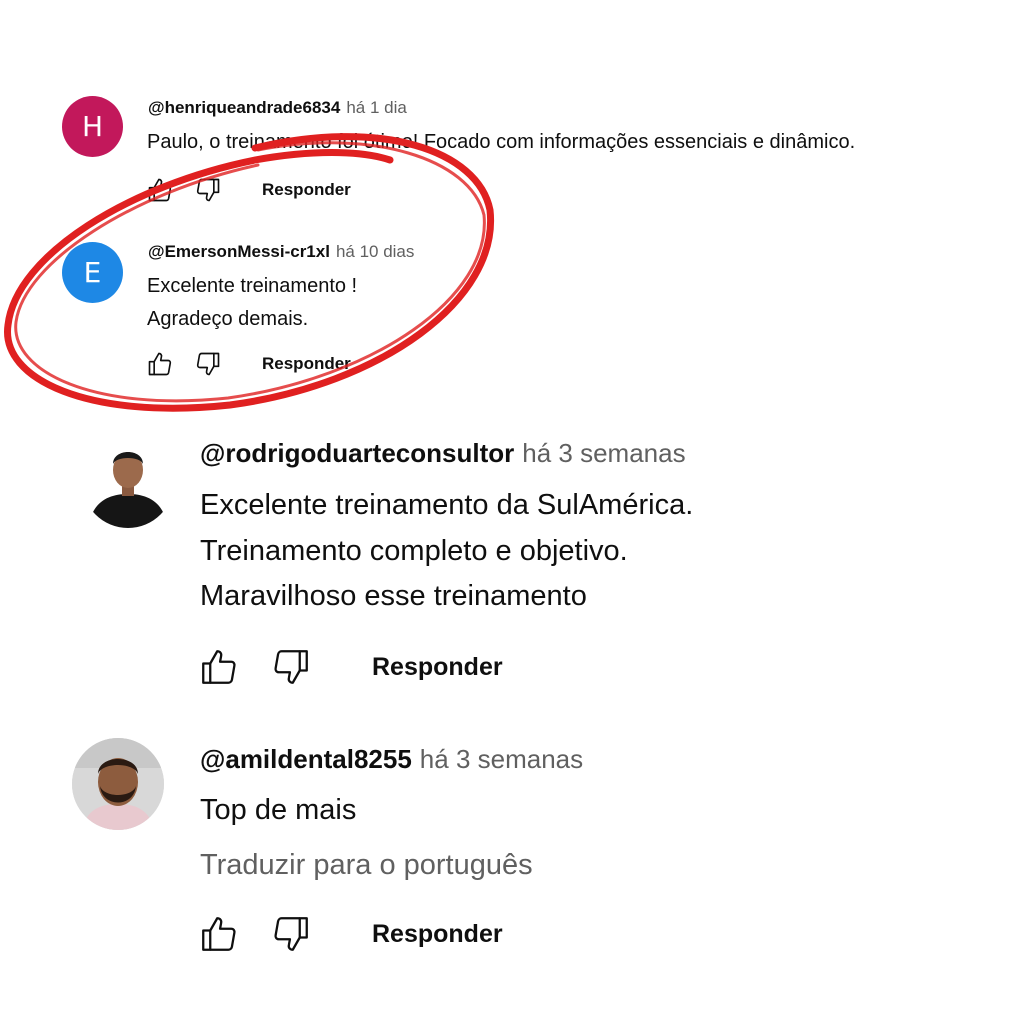 The height and width of the screenshot is (1024, 1024). What do you see at coordinates (278, 810) in the screenshot?
I see `comment-text-line: Top de mais` at bounding box center [278, 810].